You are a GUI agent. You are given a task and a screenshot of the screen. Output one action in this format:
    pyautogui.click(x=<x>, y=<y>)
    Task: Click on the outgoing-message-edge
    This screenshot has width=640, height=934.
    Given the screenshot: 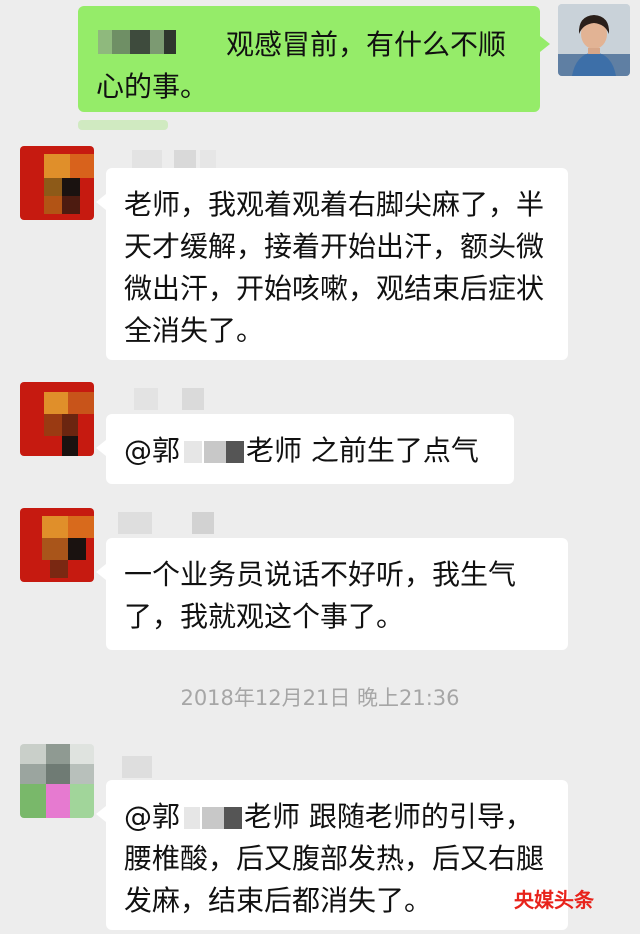 What is the action you would take?
    pyautogui.click(x=123, y=125)
    